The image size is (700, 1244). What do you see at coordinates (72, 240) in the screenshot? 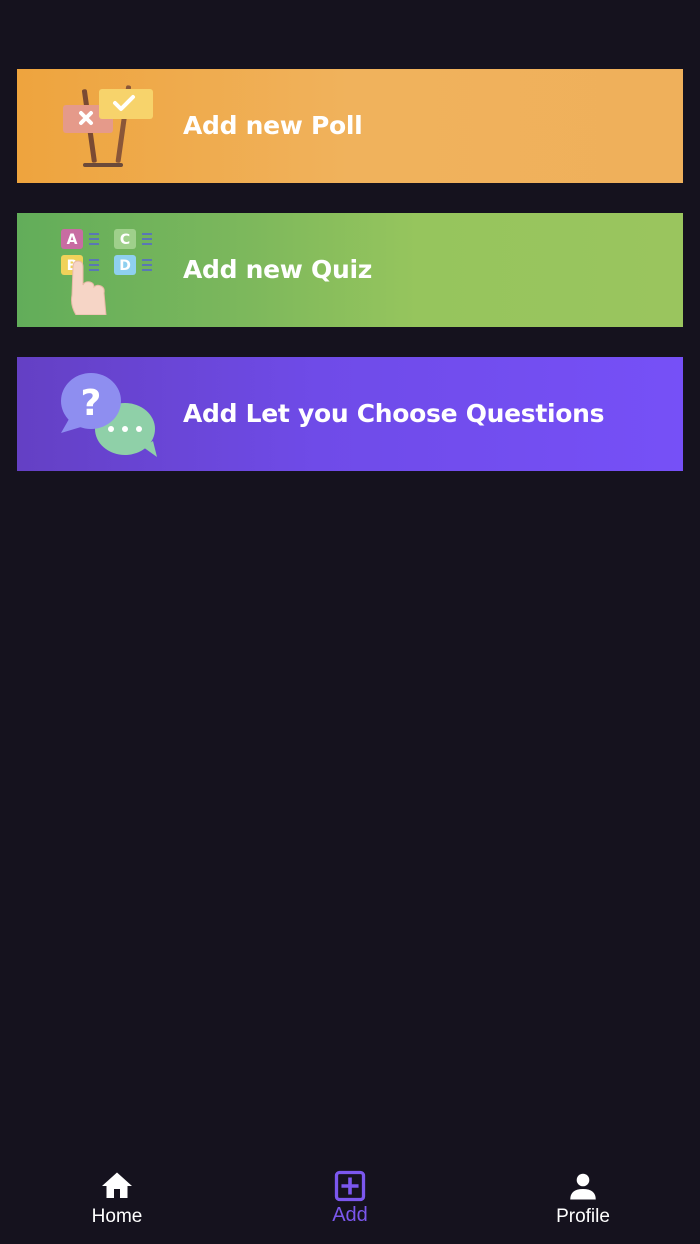
I see `svg-text: A` at bounding box center [72, 240].